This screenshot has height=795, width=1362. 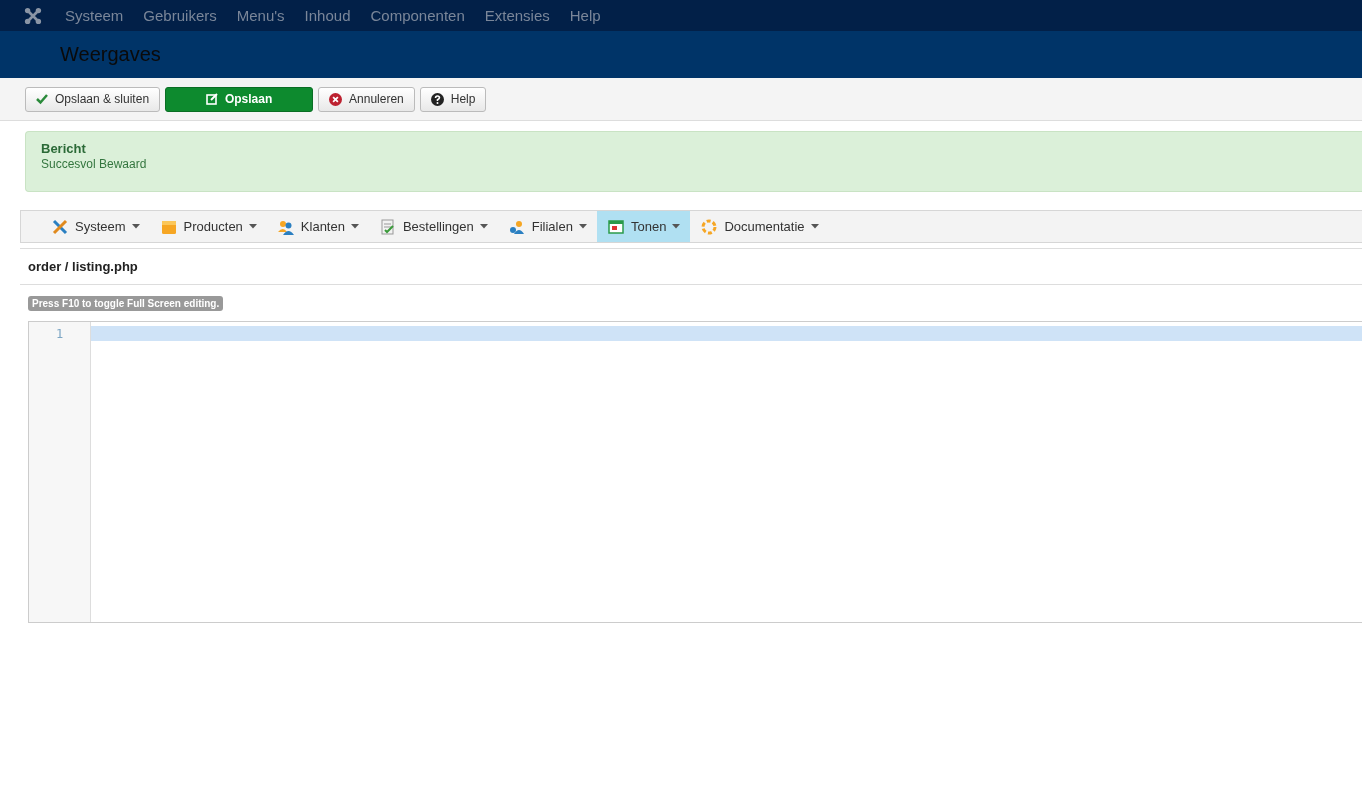 I want to click on message-text: Succesvol Bewaard, so click(x=94, y=164).